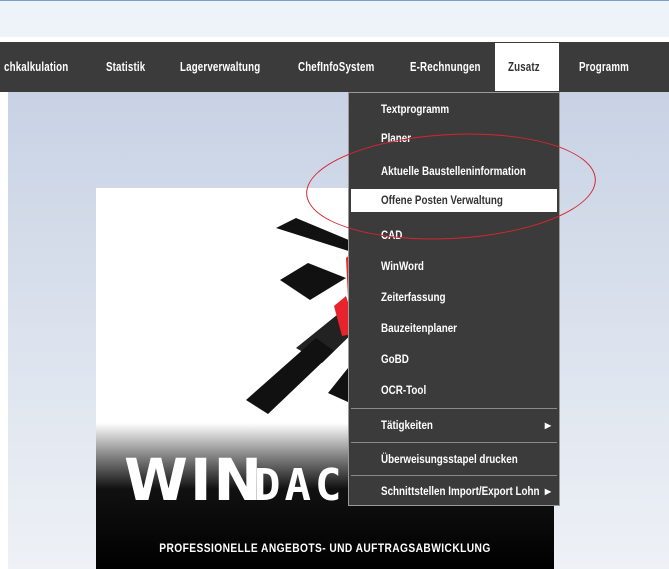  What do you see at coordinates (604, 67) in the screenshot?
I see `menu-item-programm: Programm` at bounding box center [604, 67].